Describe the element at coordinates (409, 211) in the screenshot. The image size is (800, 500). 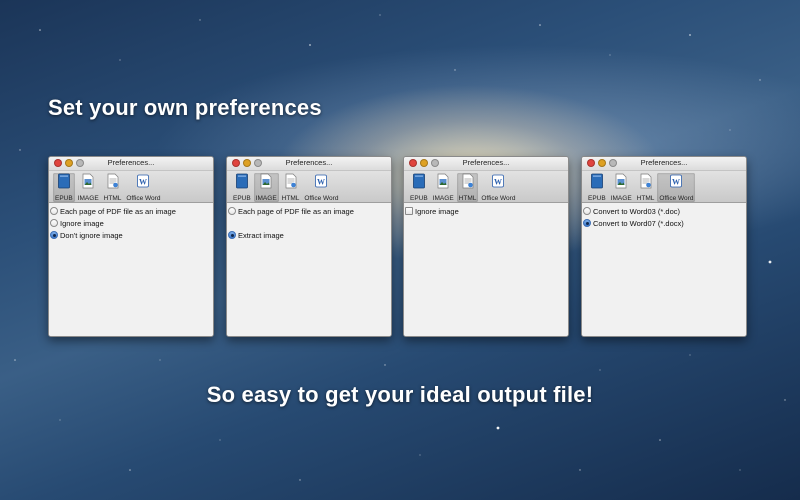
I see `checkbox` at that location.